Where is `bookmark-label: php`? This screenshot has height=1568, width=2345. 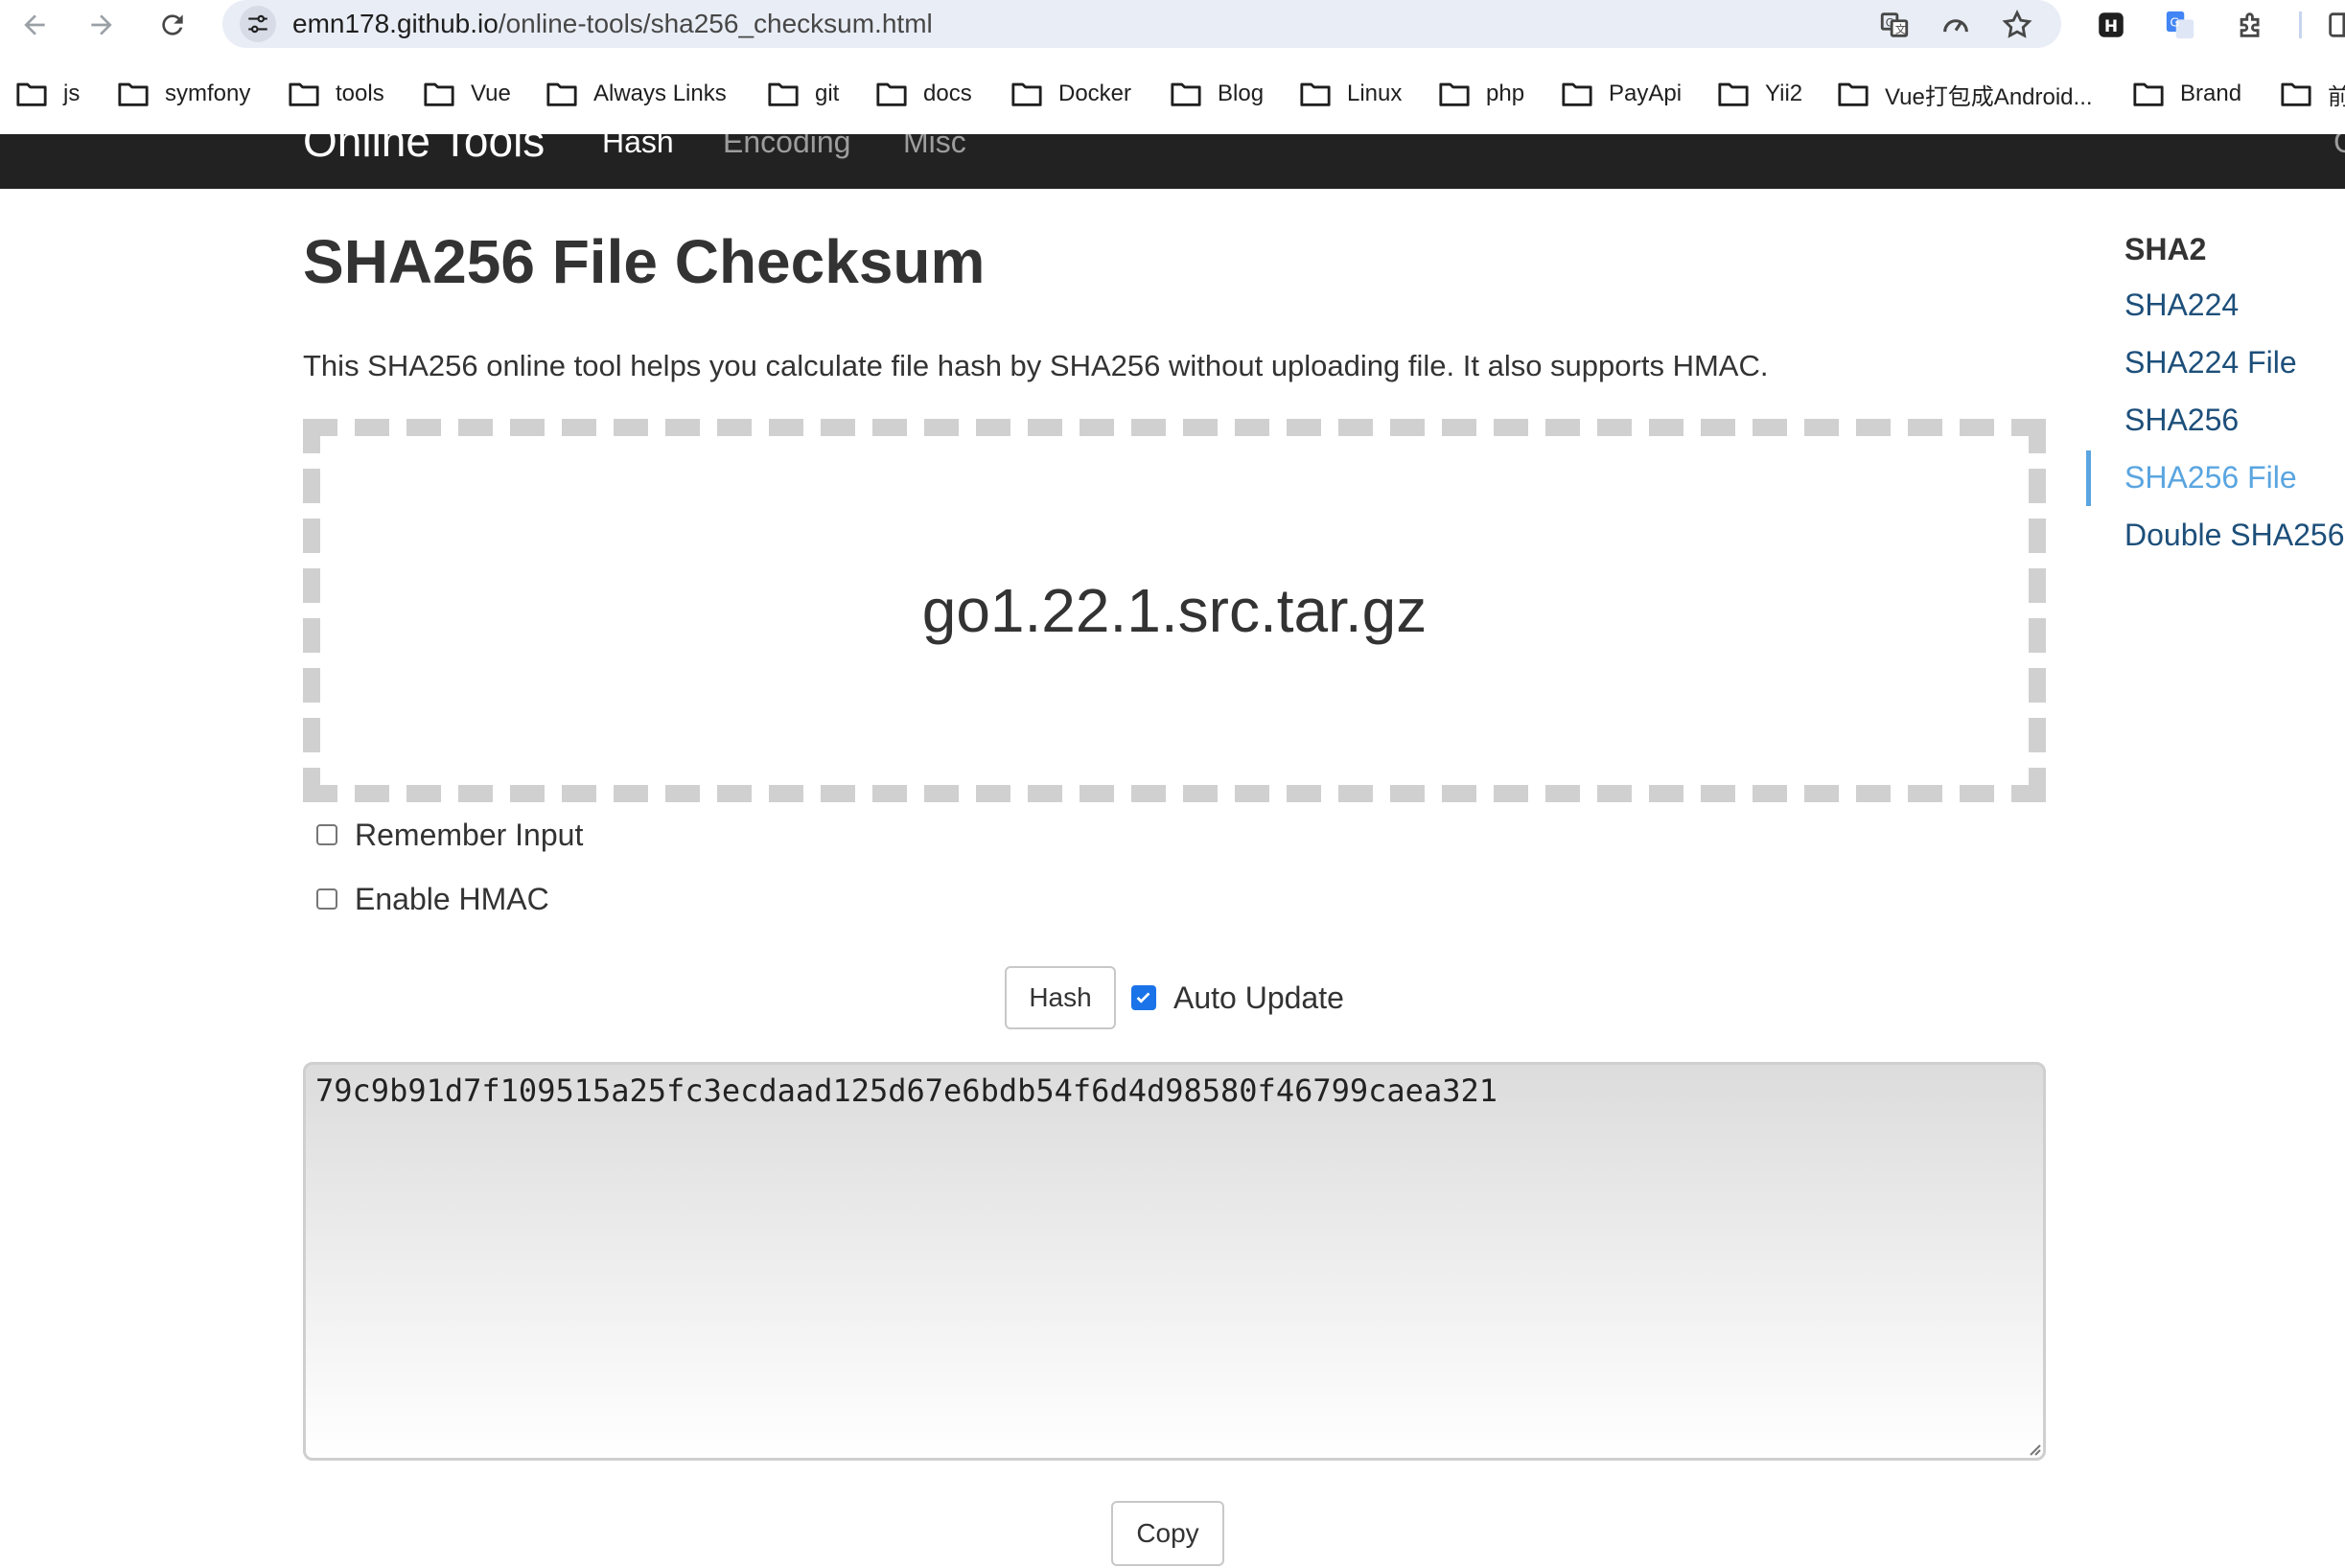
bookmark-label: php is located at coordinates (1505, 93).